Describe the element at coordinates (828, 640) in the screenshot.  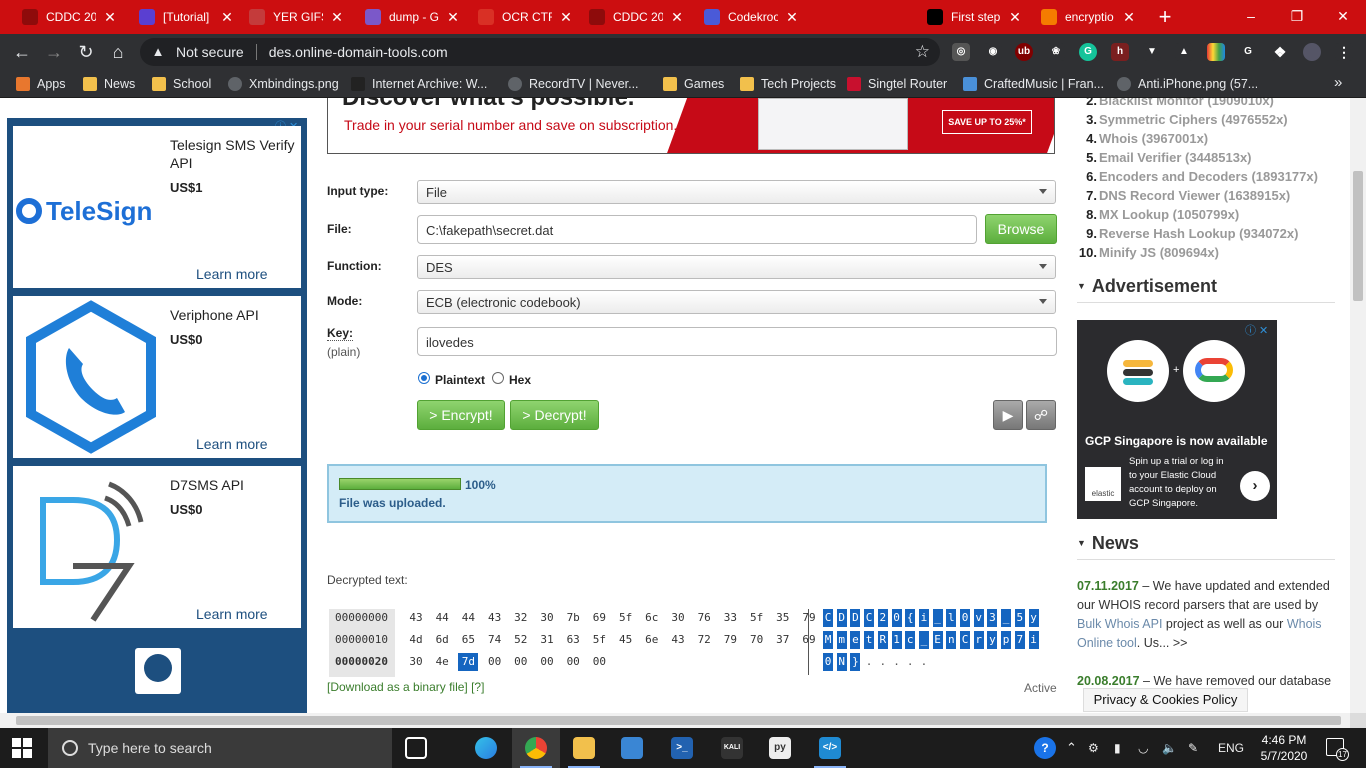
I see `ascii-char: M` at that location.